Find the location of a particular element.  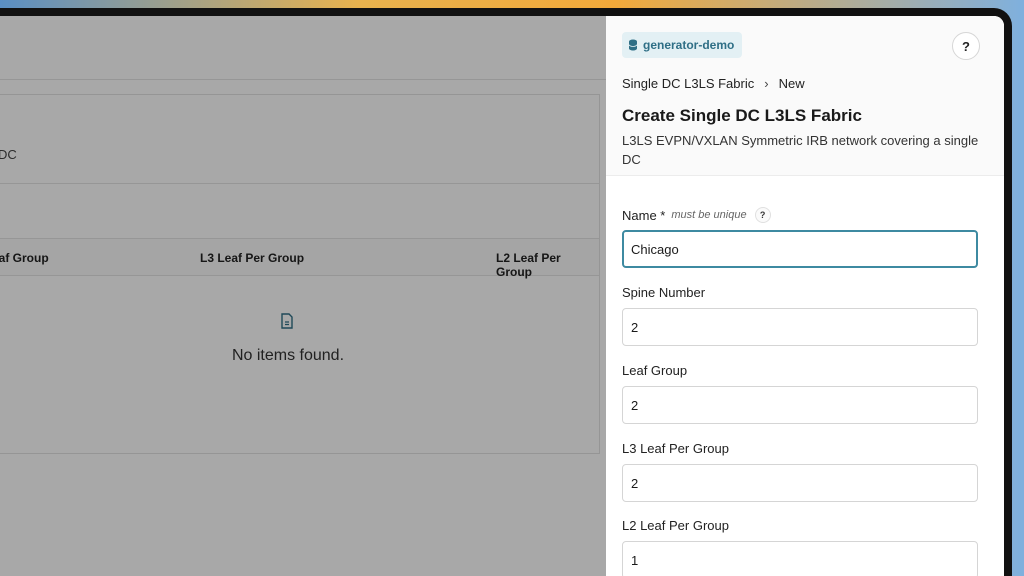

drawer-title: Create Single DC L3LS Fabric is located at coordinates (742, 115).